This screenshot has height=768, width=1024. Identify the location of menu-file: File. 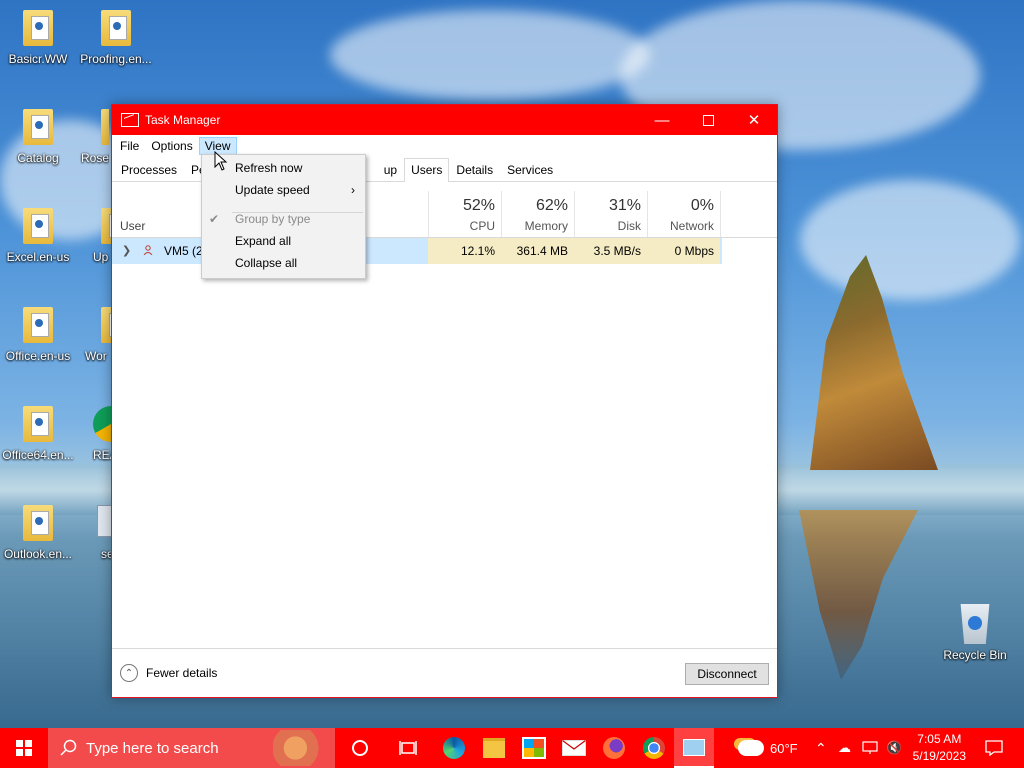
(129, 146).